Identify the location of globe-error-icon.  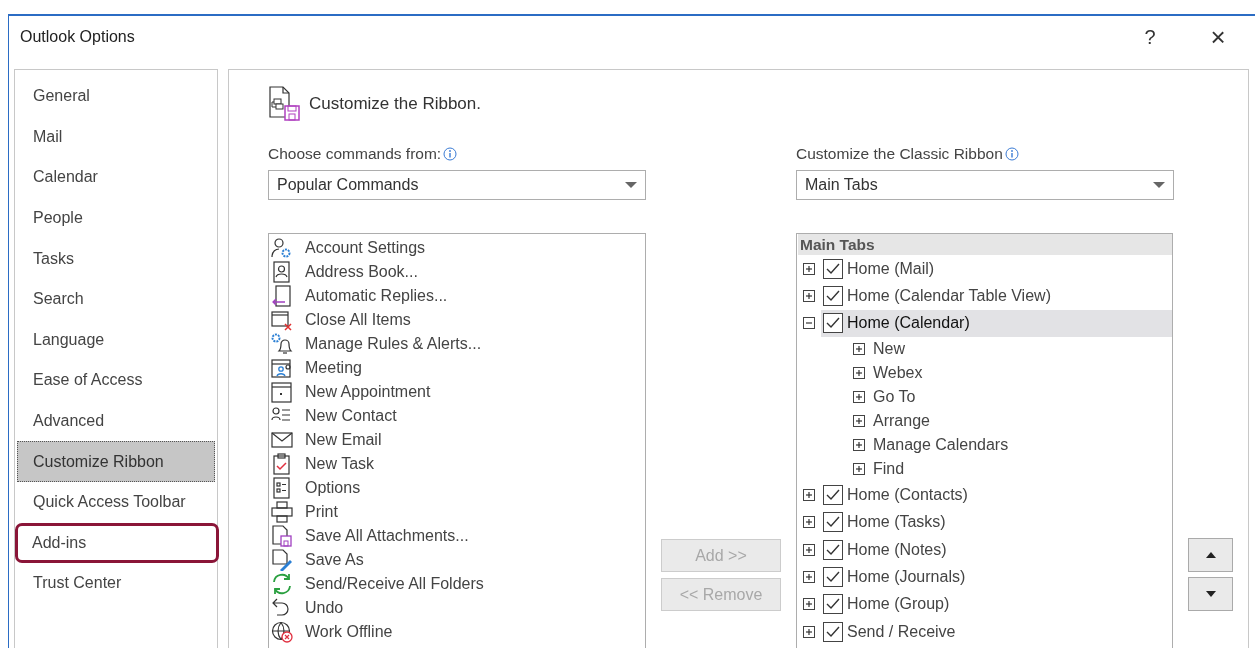
(282, 632).